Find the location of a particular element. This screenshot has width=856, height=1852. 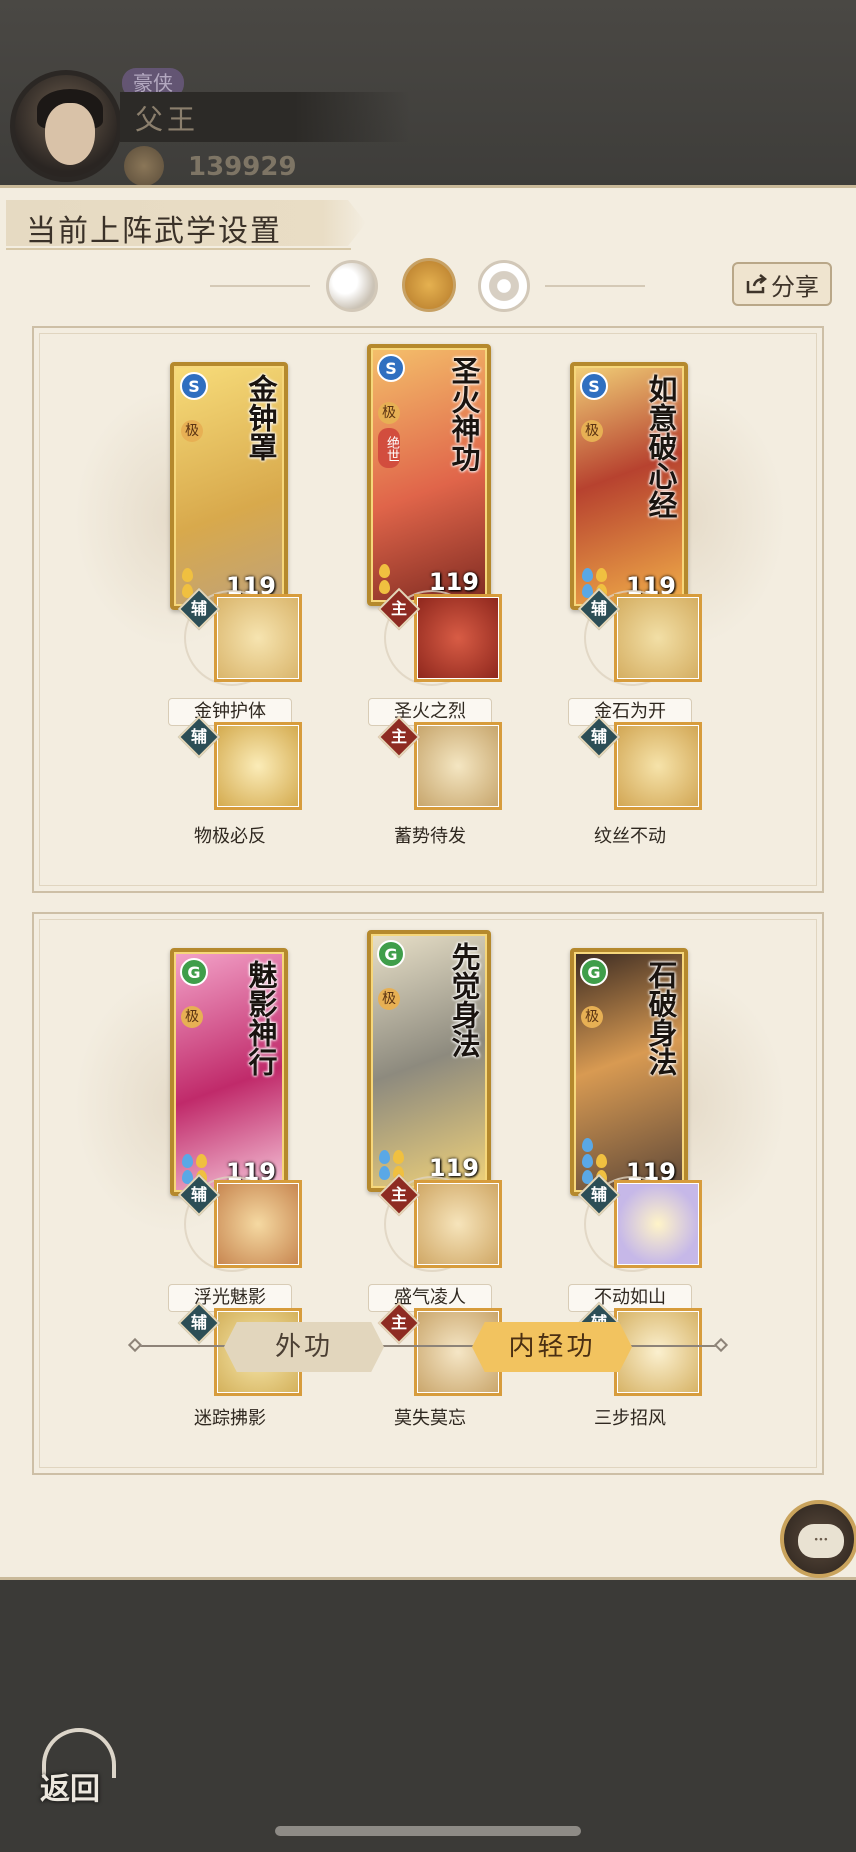

tab-outer-label: 外功 is located at coordinates (303, 1347).